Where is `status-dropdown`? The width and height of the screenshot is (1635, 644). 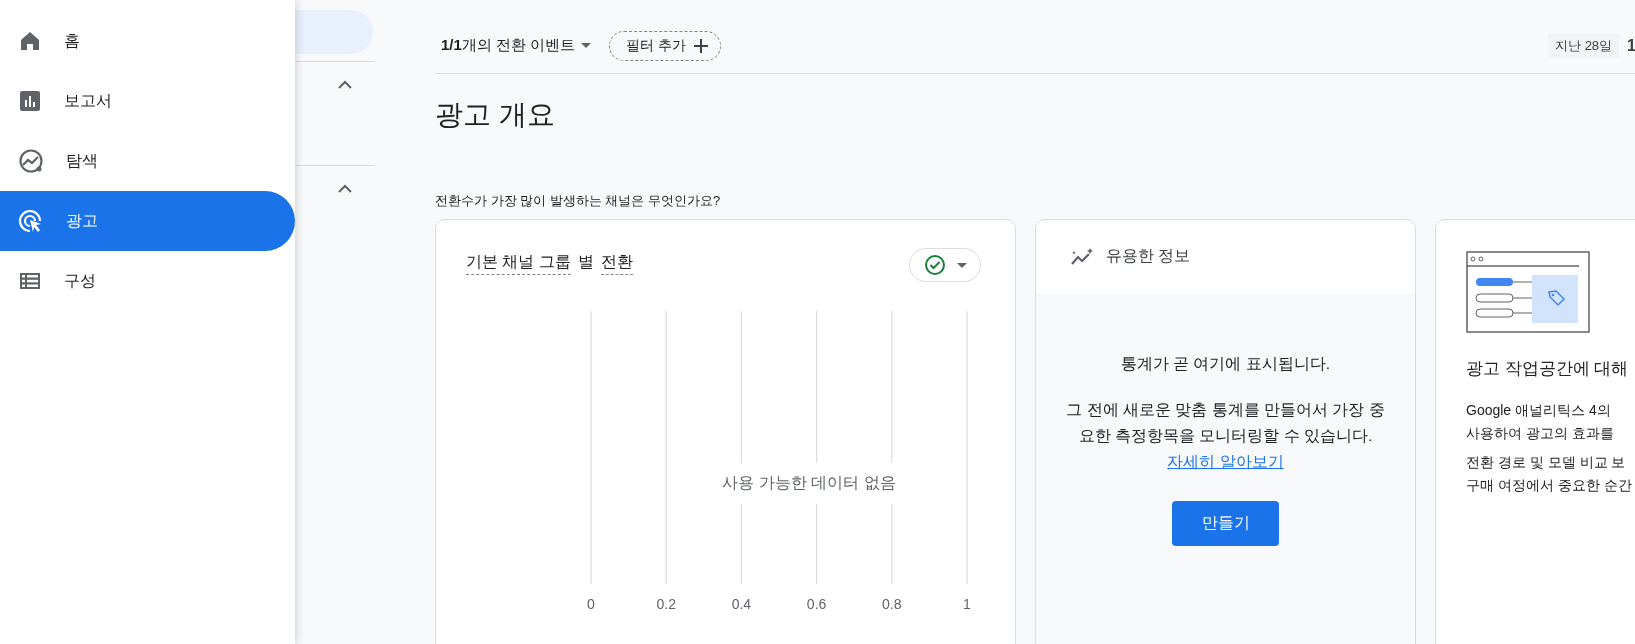 status-dropdown is located at coordinates (945, 265).